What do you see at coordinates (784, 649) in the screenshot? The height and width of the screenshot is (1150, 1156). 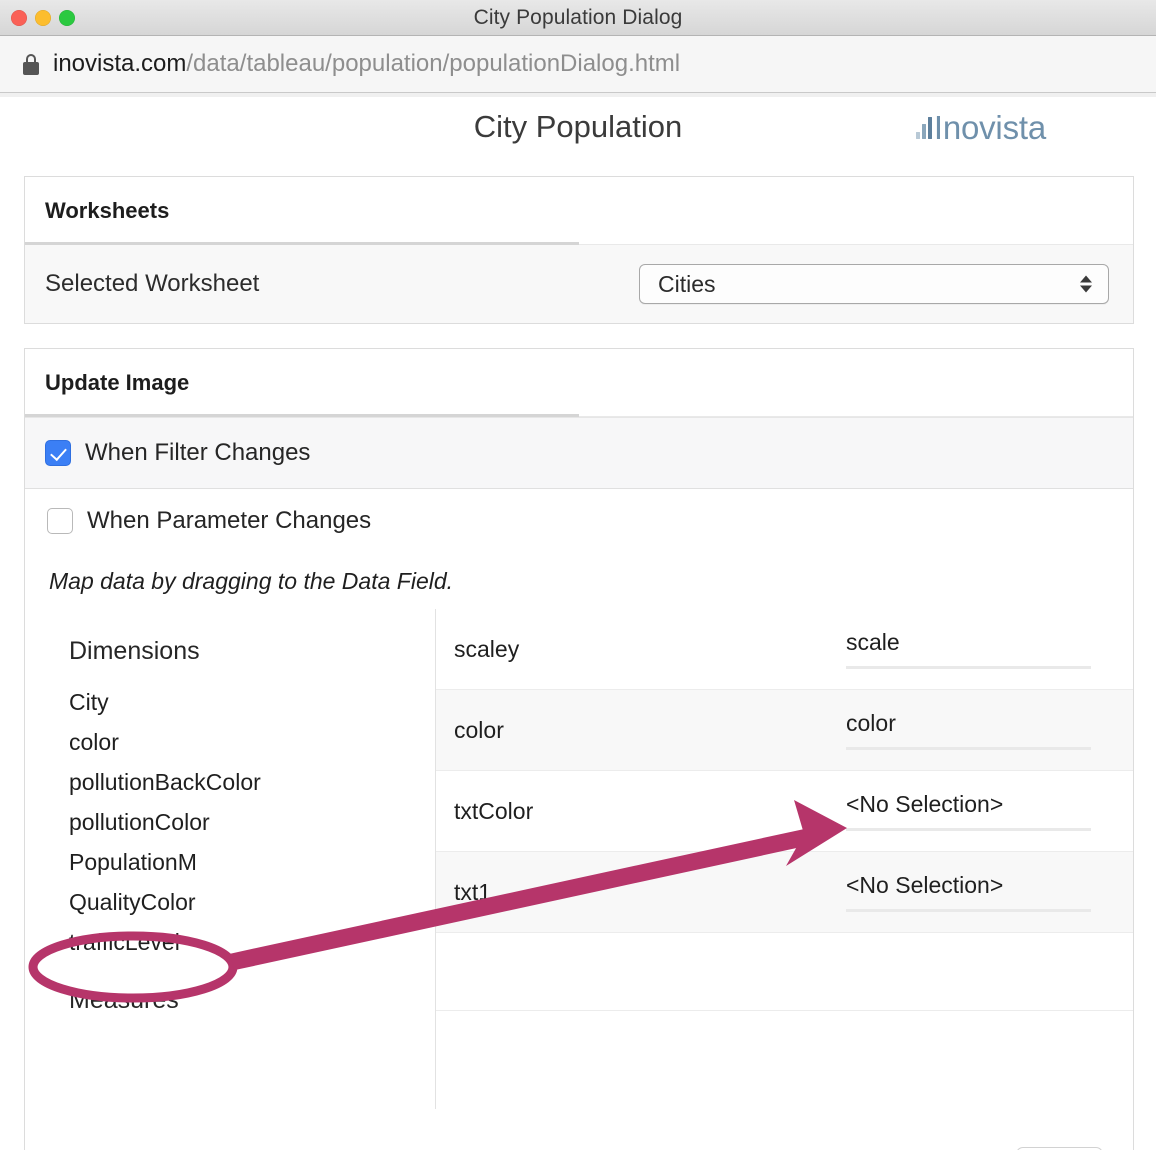 I see `mapping-row-scaley: scaley scale` at bounding box center [784, 649].